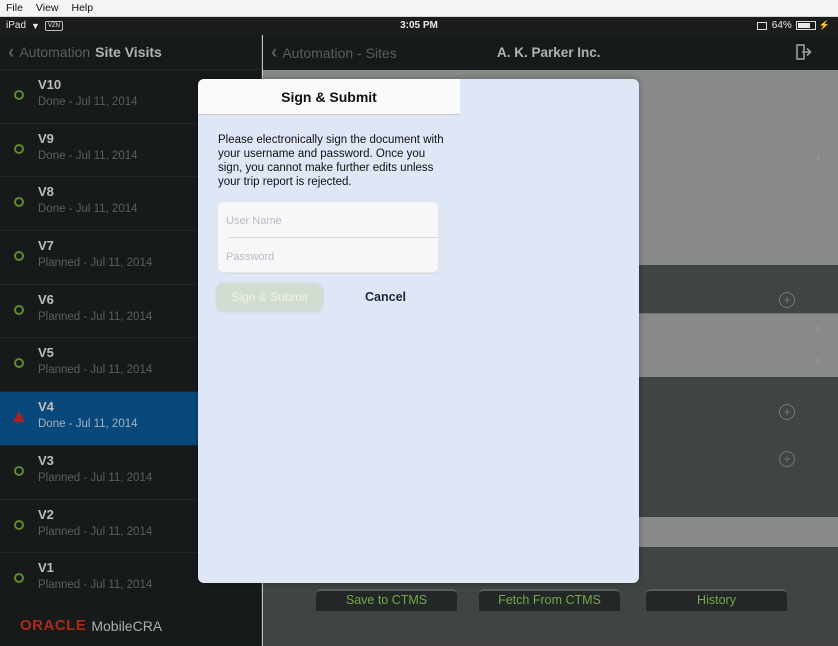 Image resolution: width=838 pixels, height=646 pixels. What do you see at coordinates (824, 25) in the screenshot?
I see `charging-icon: ⚡` at bounding box center [824, 25].